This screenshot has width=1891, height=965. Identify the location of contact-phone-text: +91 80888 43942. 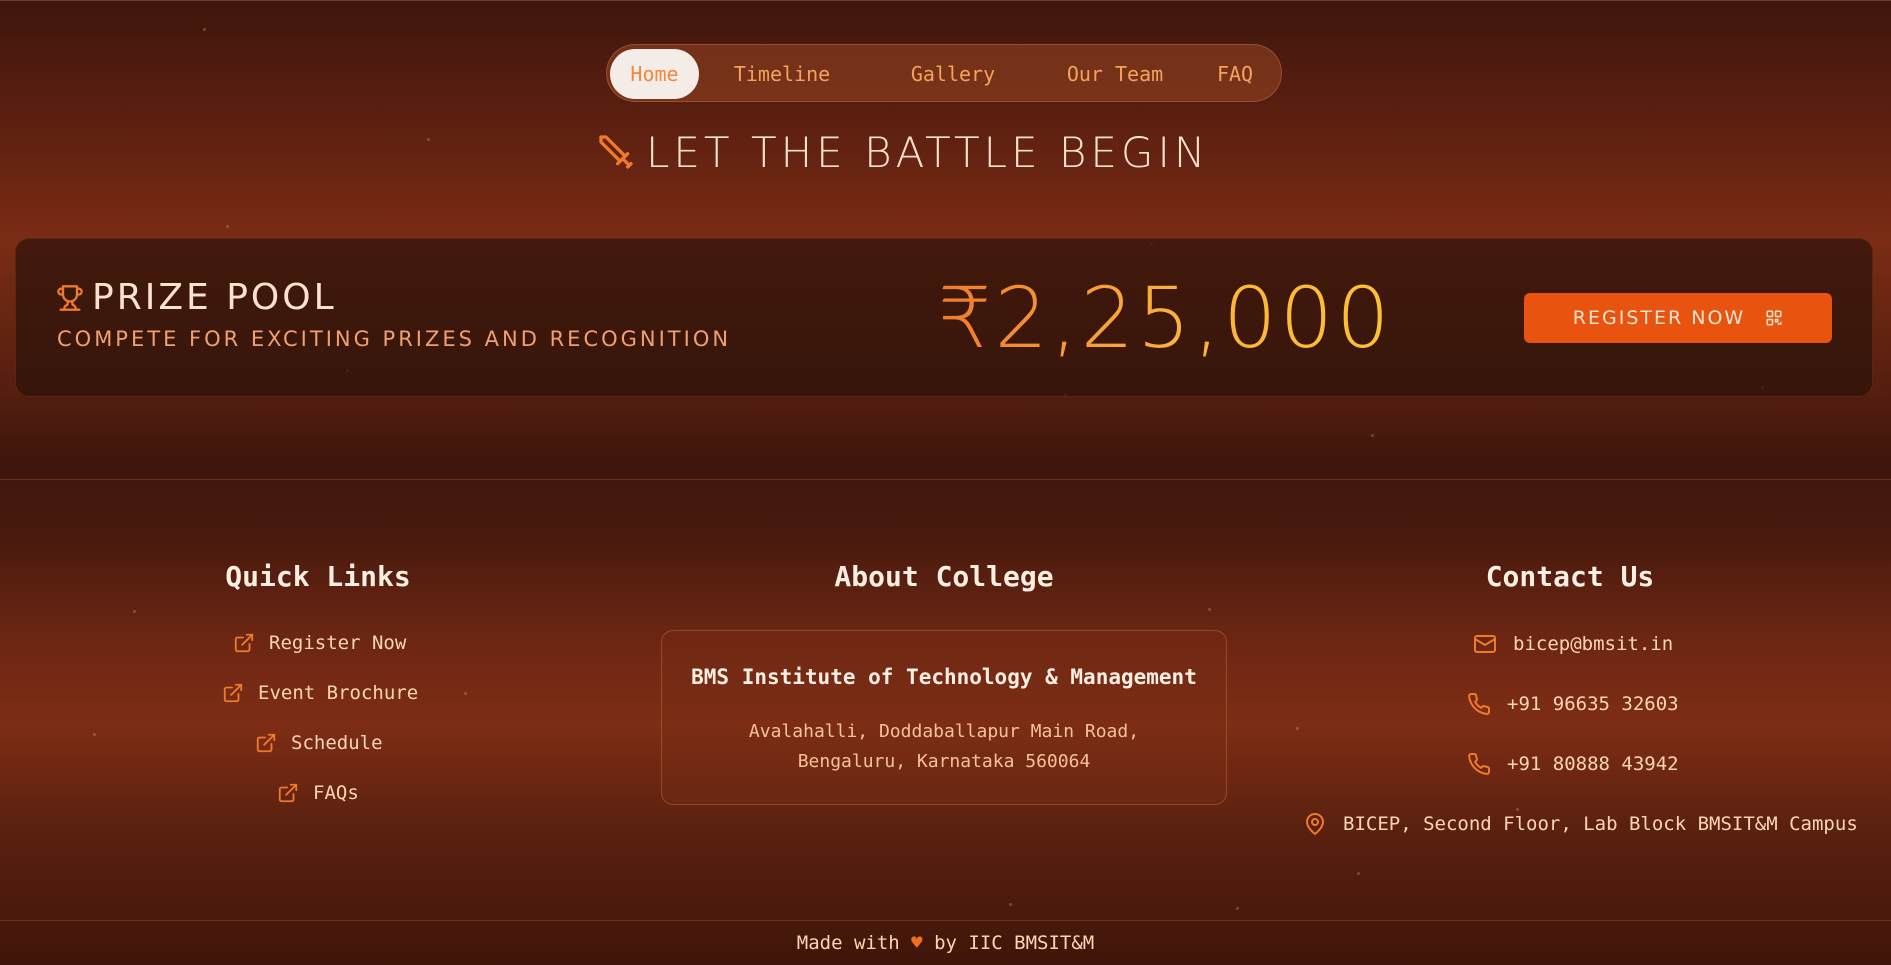
(1593, 764).